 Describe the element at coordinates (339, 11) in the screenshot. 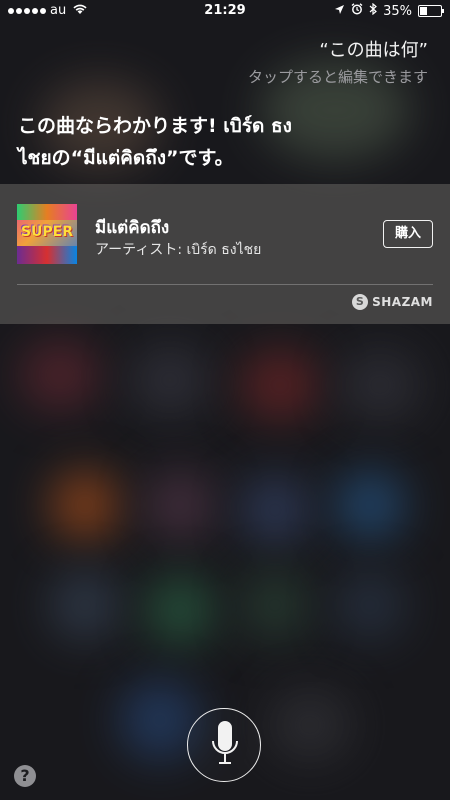

I see `location-arrow-icon` at that location.